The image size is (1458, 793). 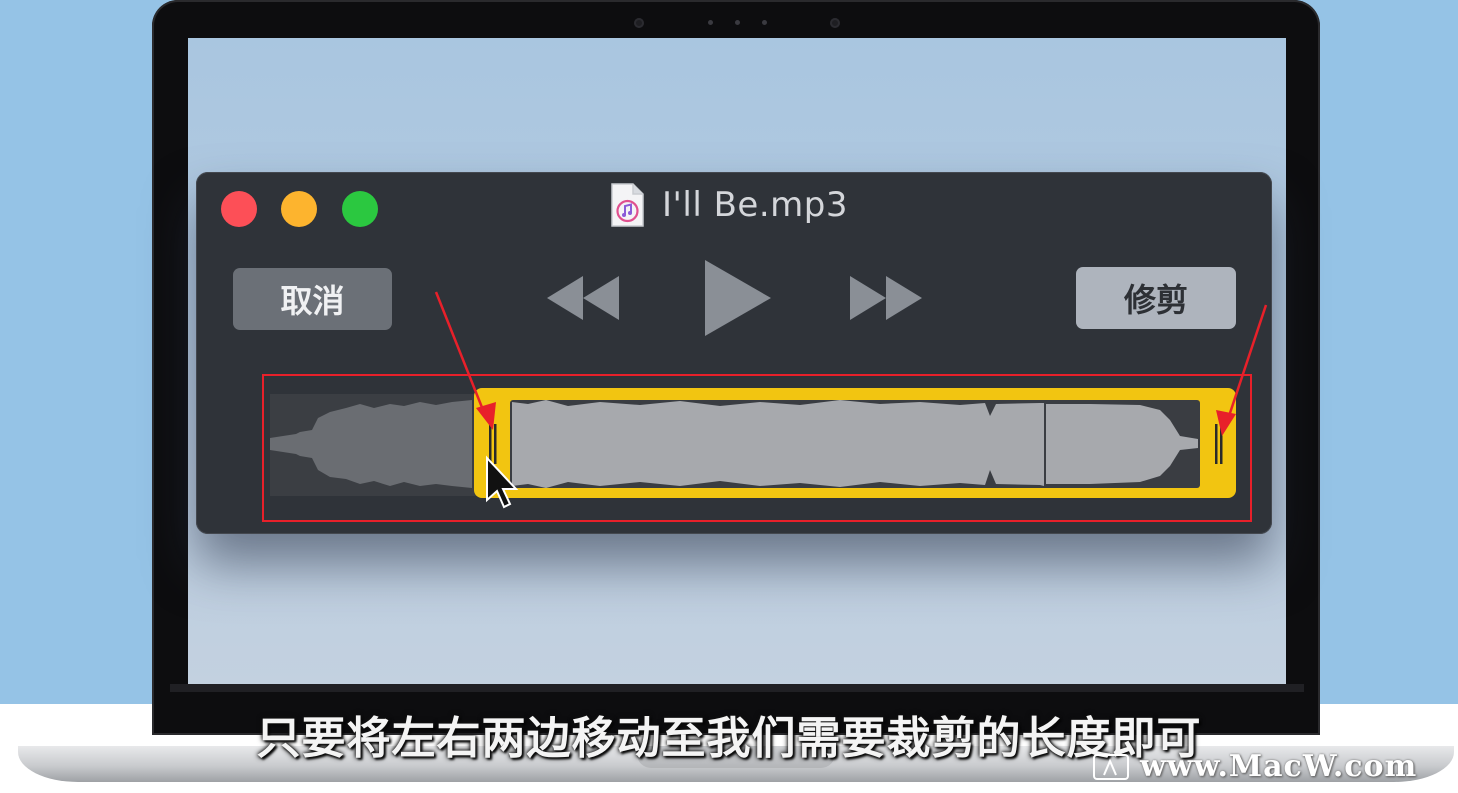 I want to click on camera-sensor-right, so click(x=835, y=23).